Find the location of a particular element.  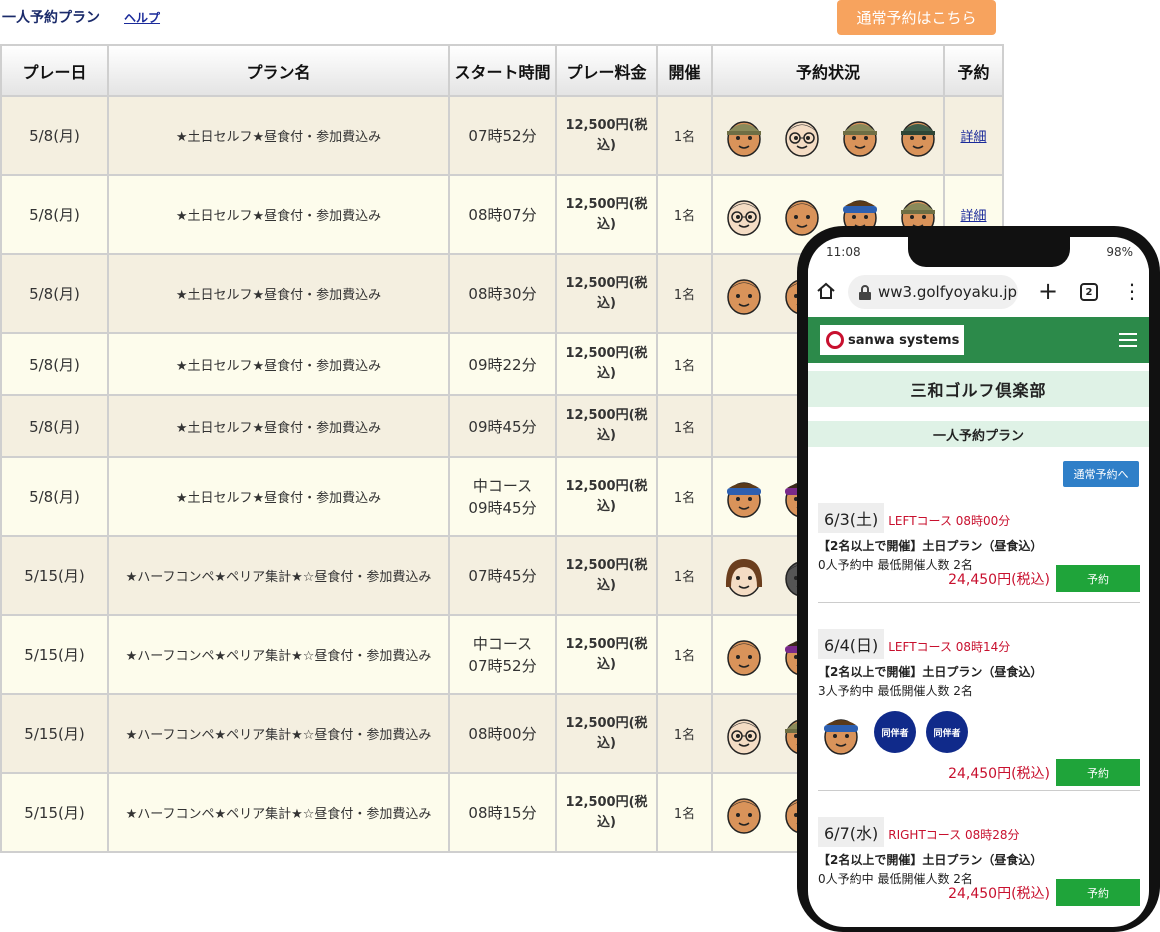

start-time-cell: 08時07分 is located at coordinates (502, 214).